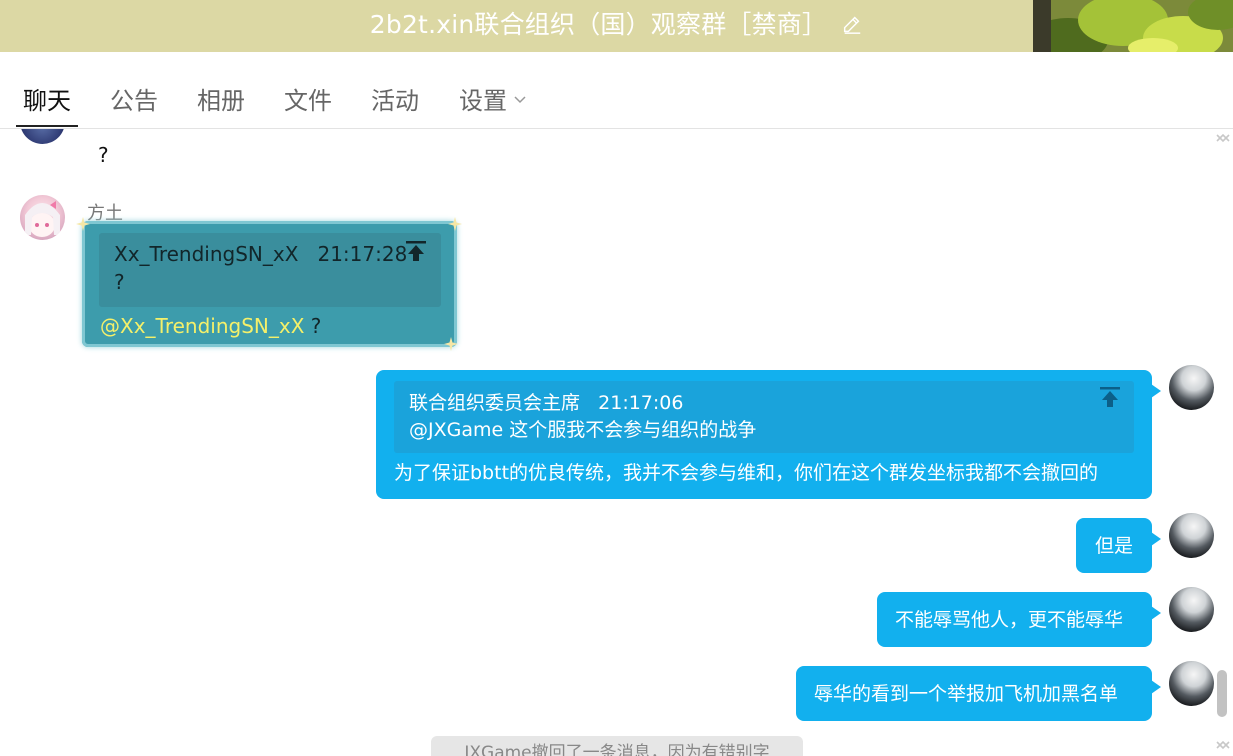 The width and height of the screenshot is (1233, 756). What do you see at coordinates (47, 98) in the screenshot?
I see `tab-chat: 聊天` at bounding box center [47, 98].